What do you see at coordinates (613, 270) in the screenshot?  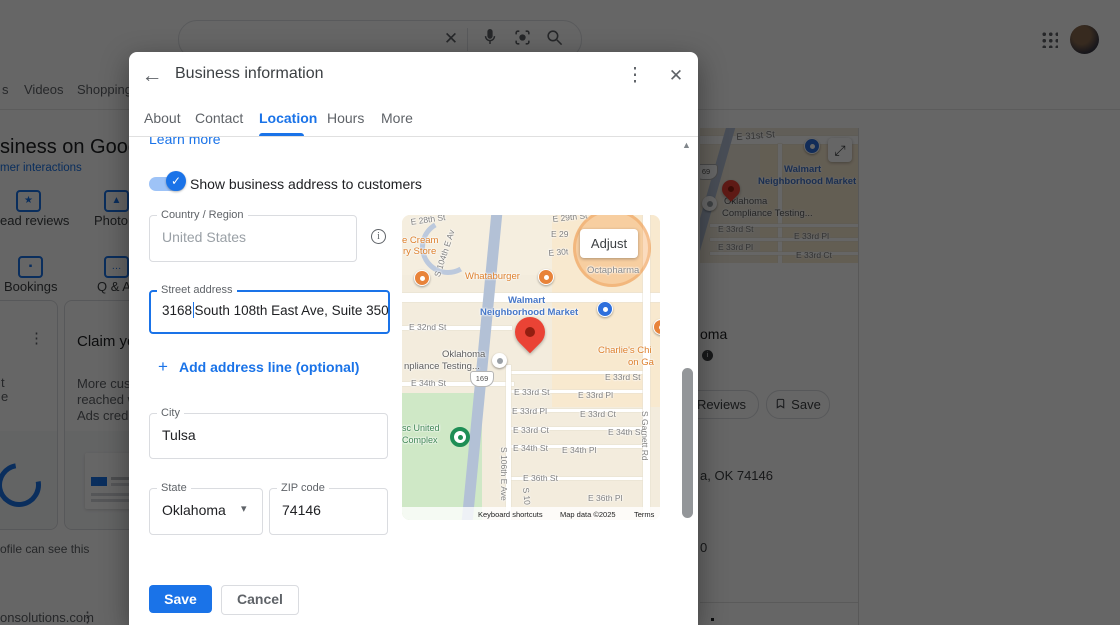 I see `map-poi-label: Octapharma` at bounding box center [613, 270].